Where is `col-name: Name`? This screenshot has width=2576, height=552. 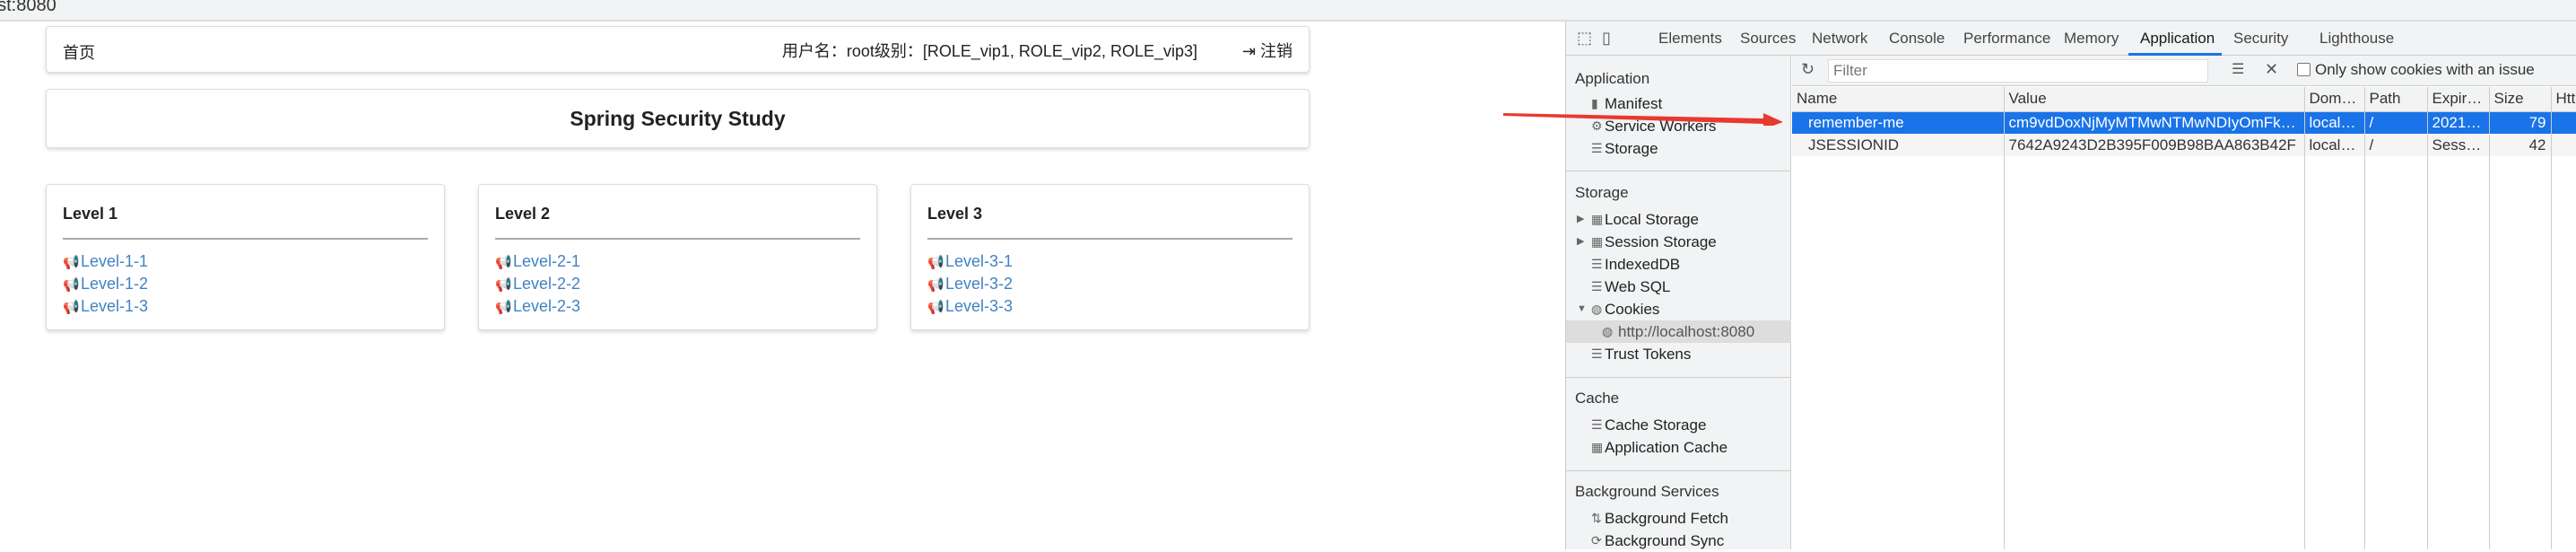 col-name: Name is located at coordinates (1898, 99).